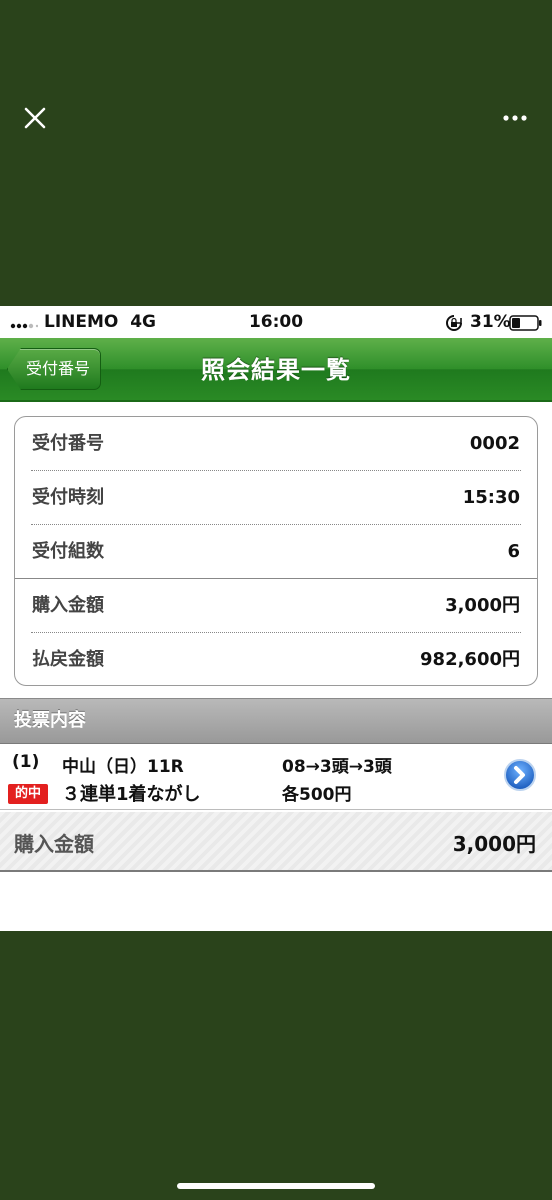 Image resolution: width=552 pixels, height=1200 pixels. I want to click on navigation-bar: 照会結果一覧 受付番号, so click(276, 370).